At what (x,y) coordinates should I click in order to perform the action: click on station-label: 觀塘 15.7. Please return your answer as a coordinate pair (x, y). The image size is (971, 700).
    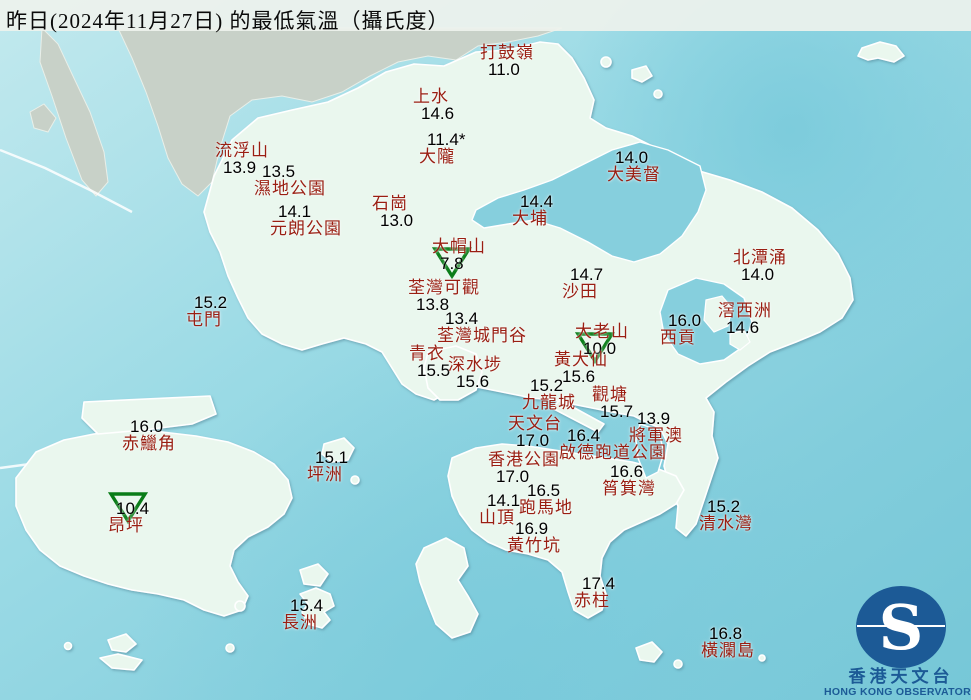
    Looking at the image, I should click on (612, 403).